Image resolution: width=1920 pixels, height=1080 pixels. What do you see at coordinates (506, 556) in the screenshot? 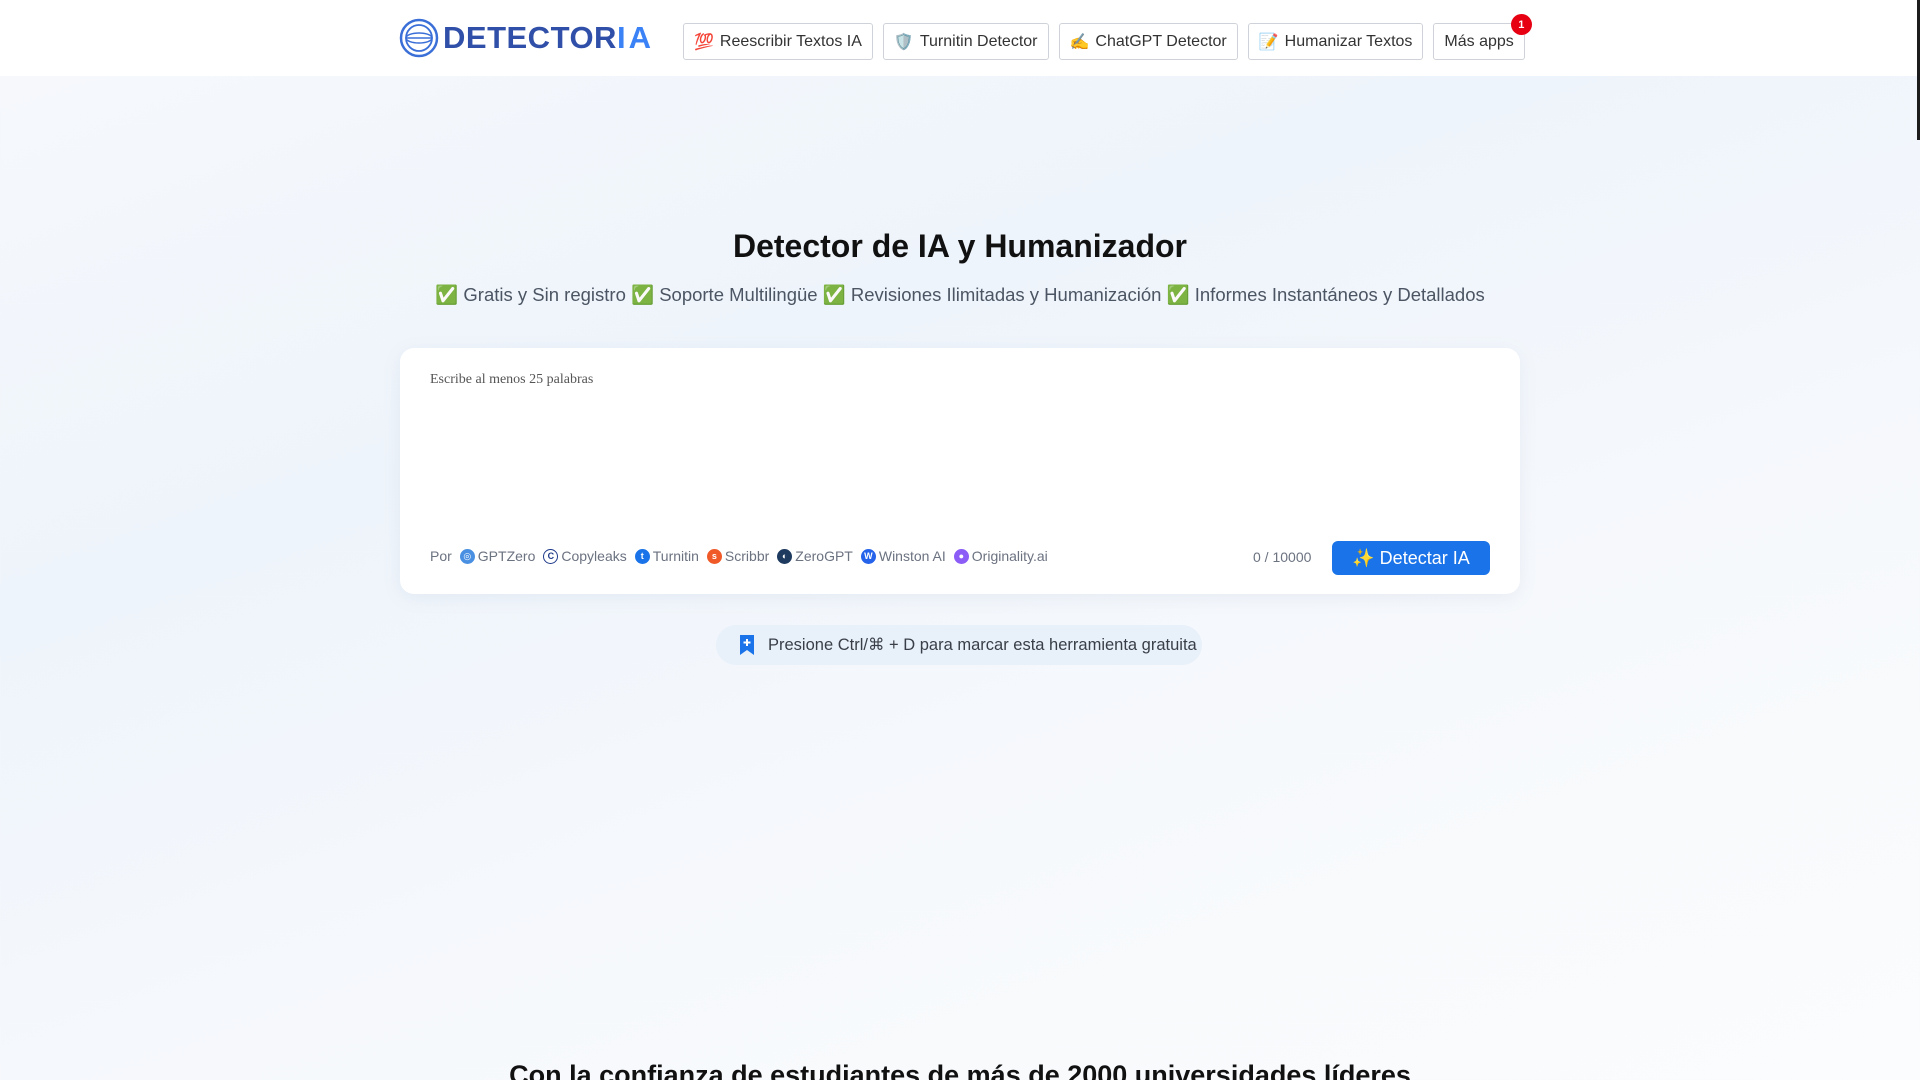
I see `provider-label: GPTZero` at bounding box center [506, 556].